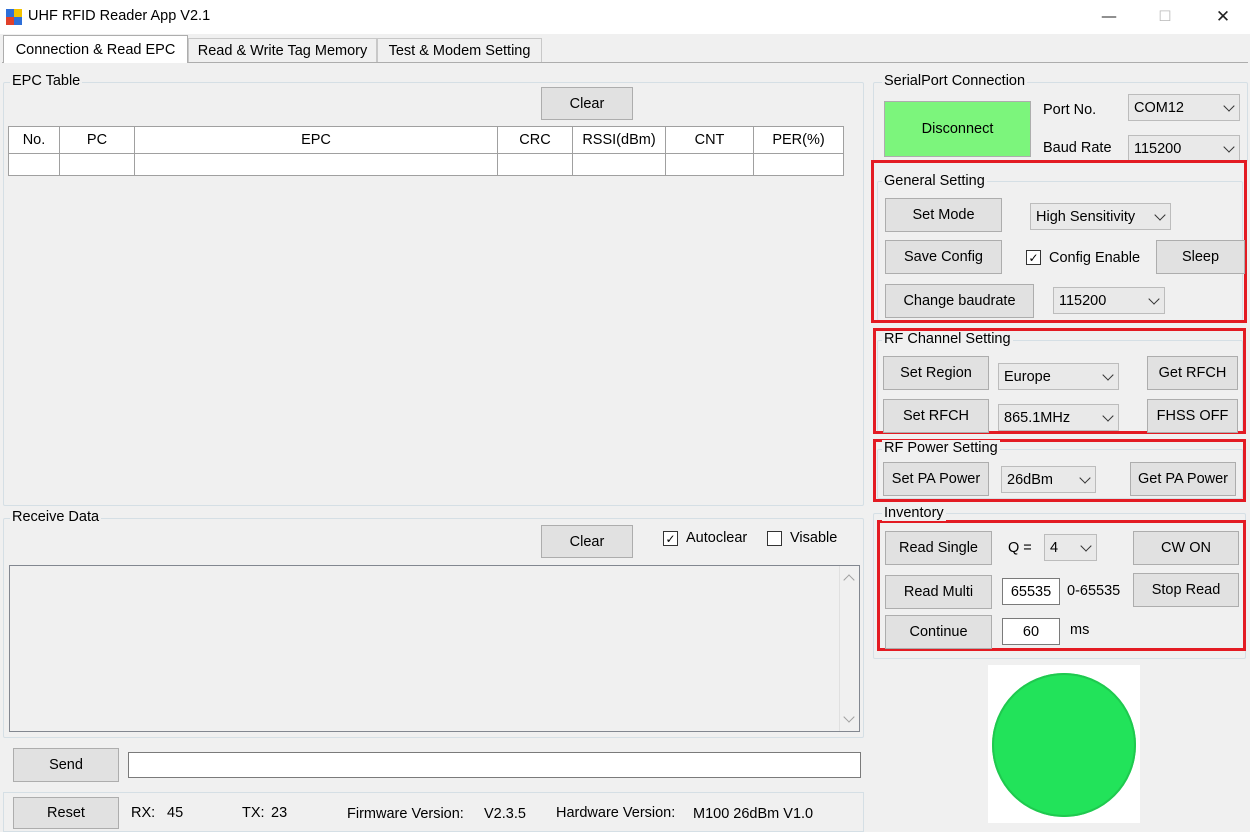 The image size is (1250, 832). What do you see at coordinates (849, 580) in the screenshot?
I see `scroll-up-icon` at bounding box center [849, 580].